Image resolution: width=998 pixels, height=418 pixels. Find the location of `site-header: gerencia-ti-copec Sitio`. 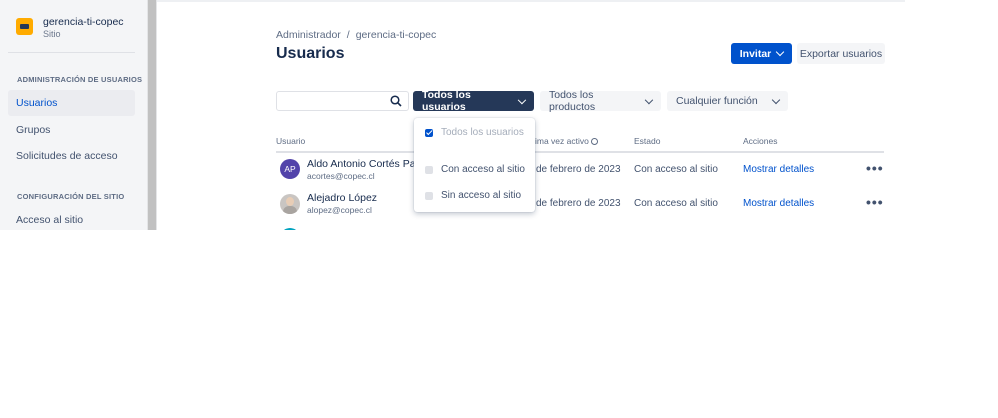

site-header: gerencia-ti-copec Sitio is located at coordinates (70, 27).